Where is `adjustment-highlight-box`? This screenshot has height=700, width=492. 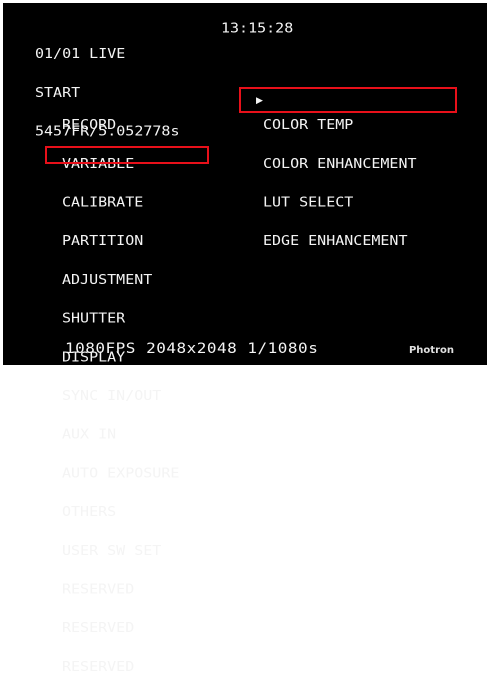
adjustment-highlight-box is located at coordinates (127, 155).